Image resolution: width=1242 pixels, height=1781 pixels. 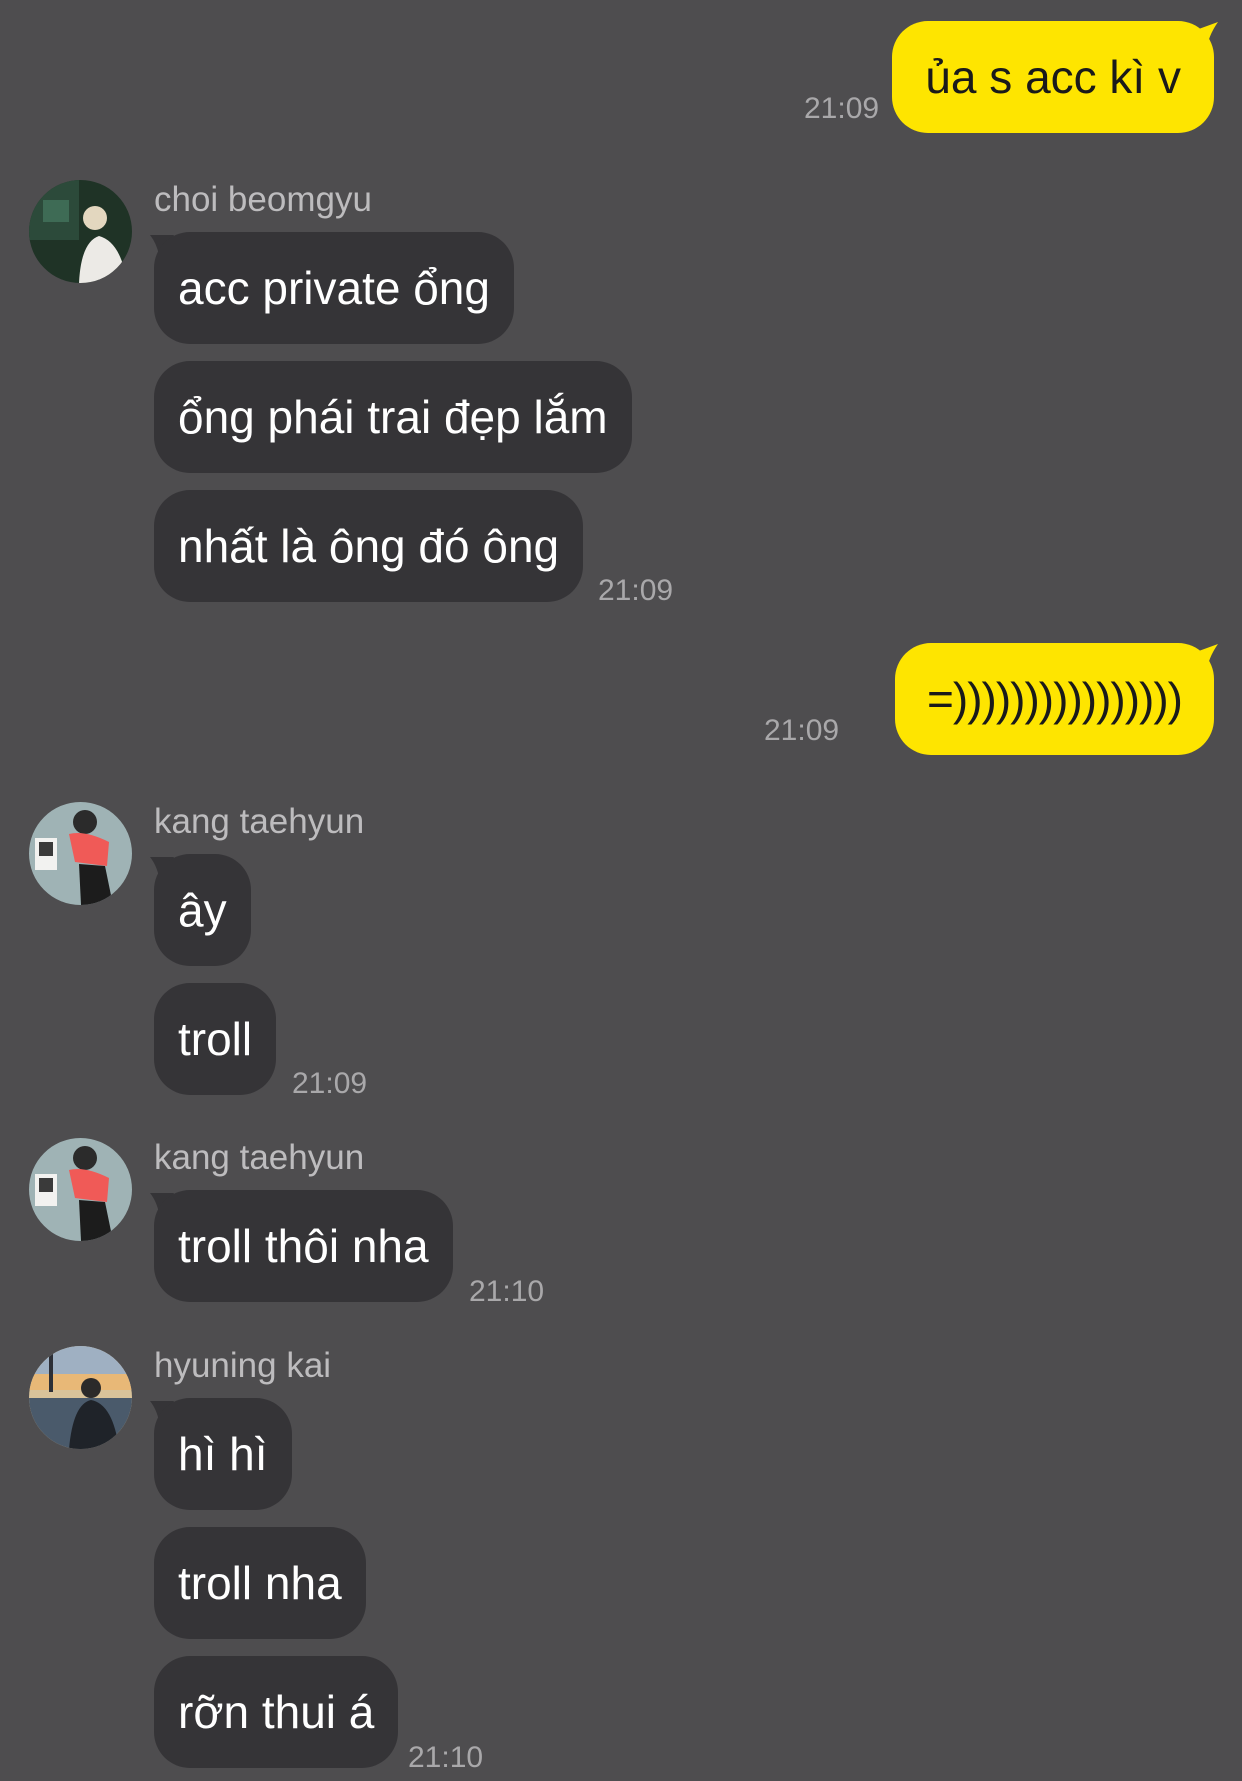 I want to click on received-message-bubble: troll nha, so click(x=260, y=1583).